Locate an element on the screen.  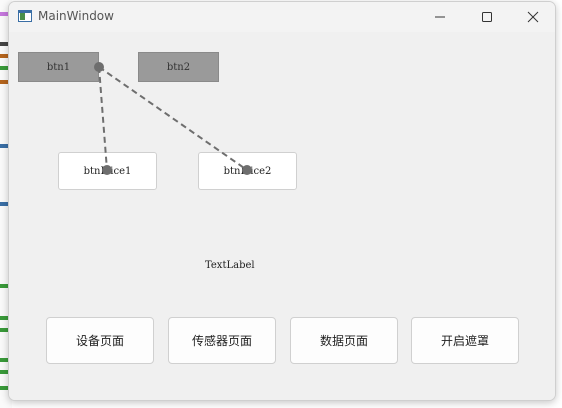
qt-window-icon is located at coordinates (25, 16).